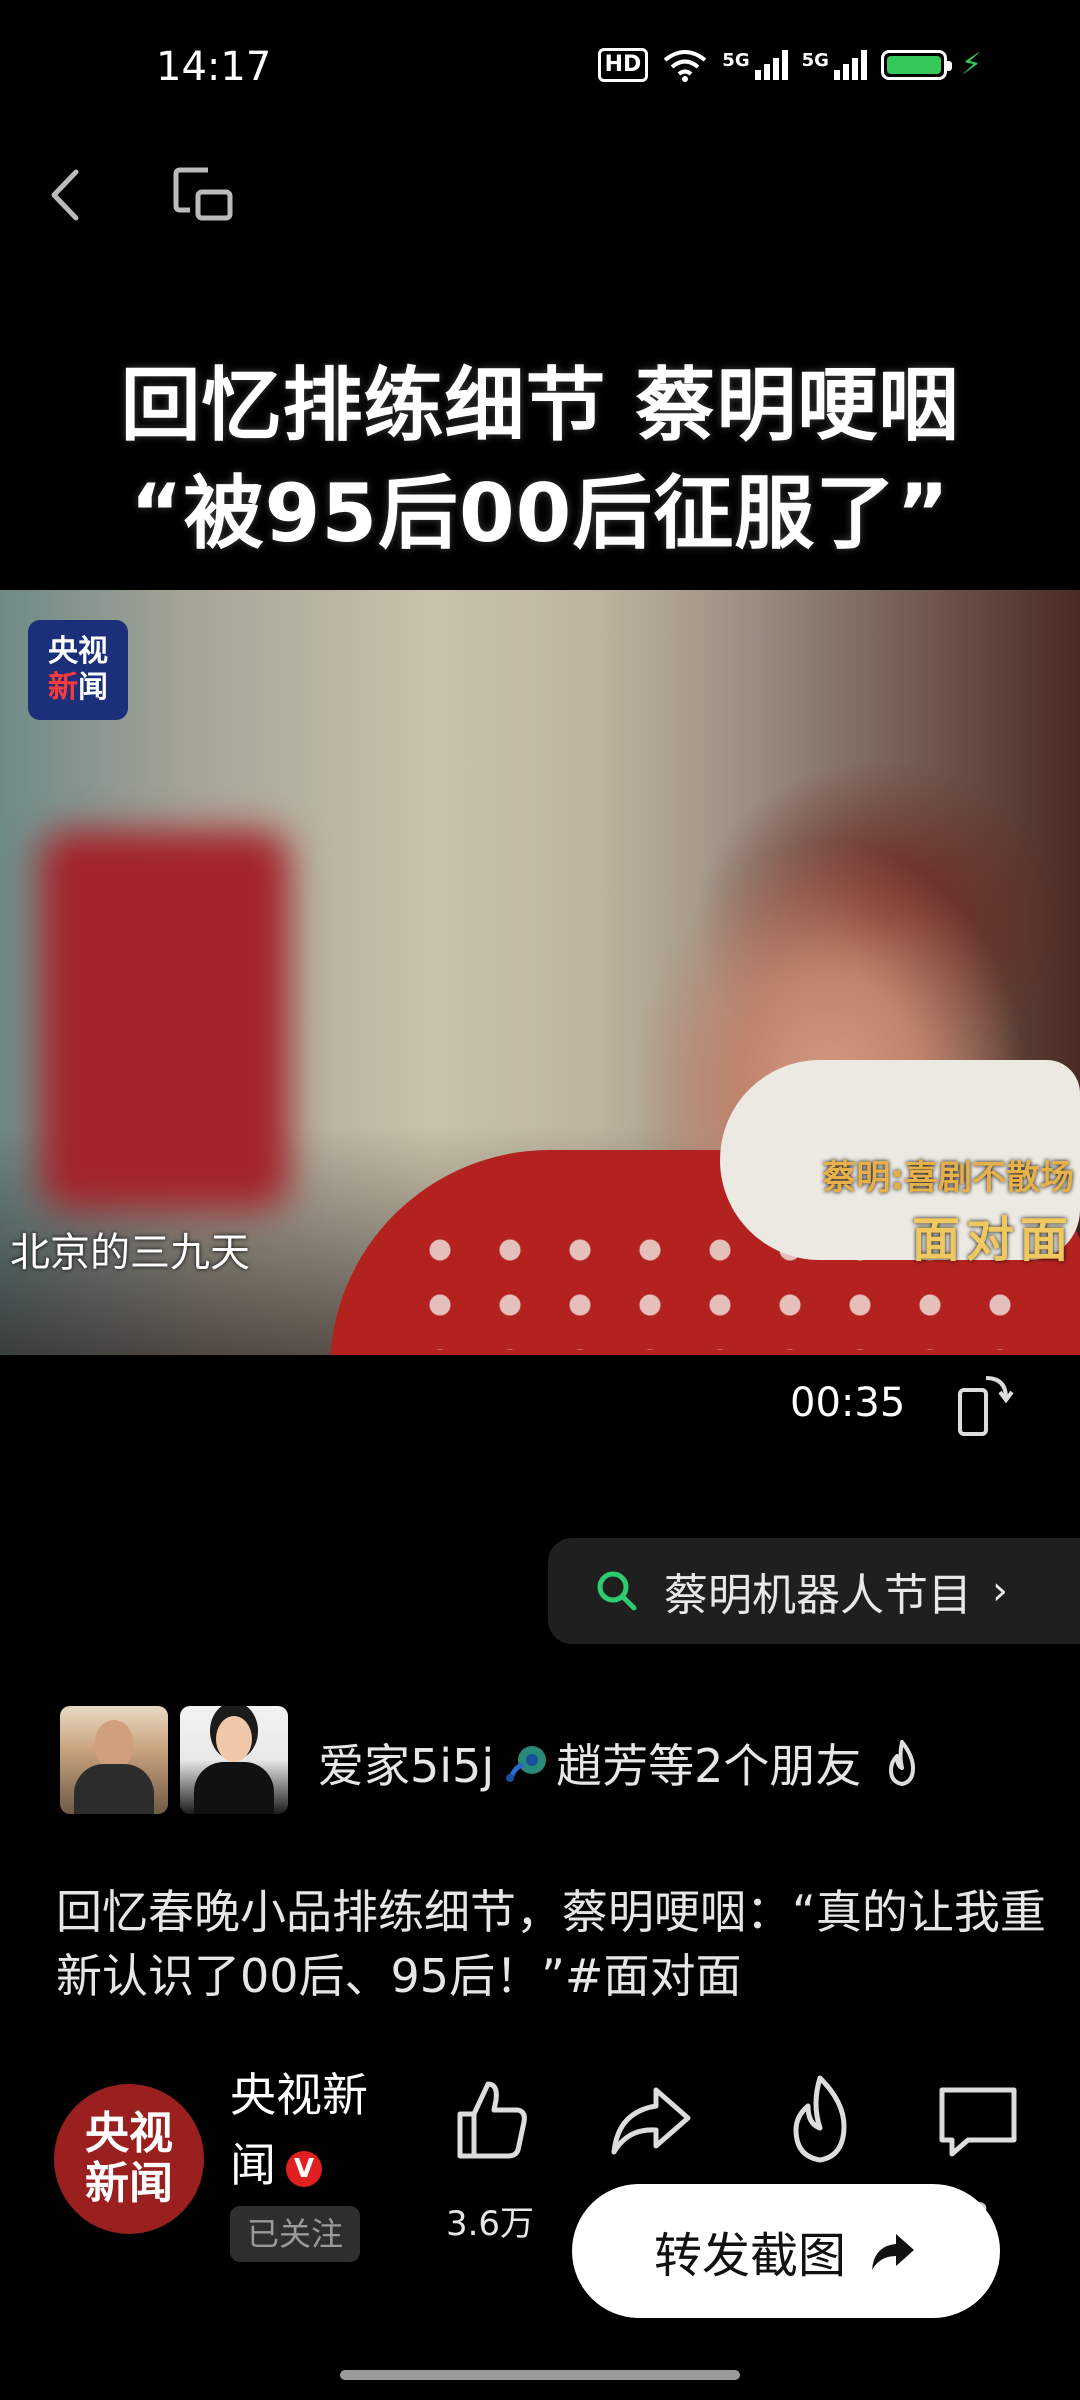 This screenshot has height=2400, width=1080. Describe the element at coordinates (848, 1403) in the screenshot. I see `playback-time: 00:35` at that location.